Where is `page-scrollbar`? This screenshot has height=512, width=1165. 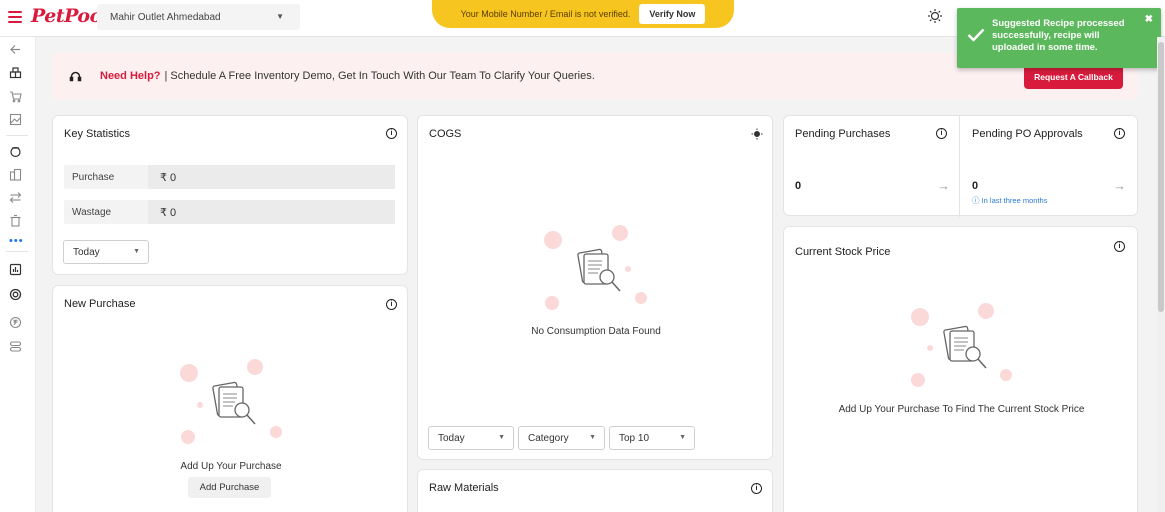
page-scrollbar is located at coordinates (1161, 274).